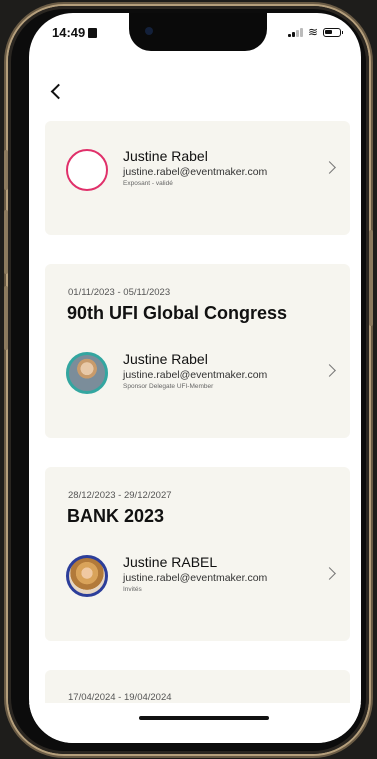 This screenshot has height=759, width=377. What do you see at coordinates (195, 723) in the screenshot?
I see `bottom-safe-area` at bounding box center [195, 723].